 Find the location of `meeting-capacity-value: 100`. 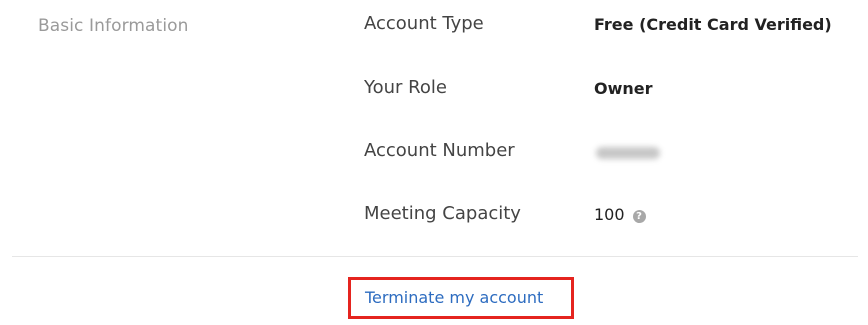

meeting-capacity-value: 100 is located at coordinates (609, 214).